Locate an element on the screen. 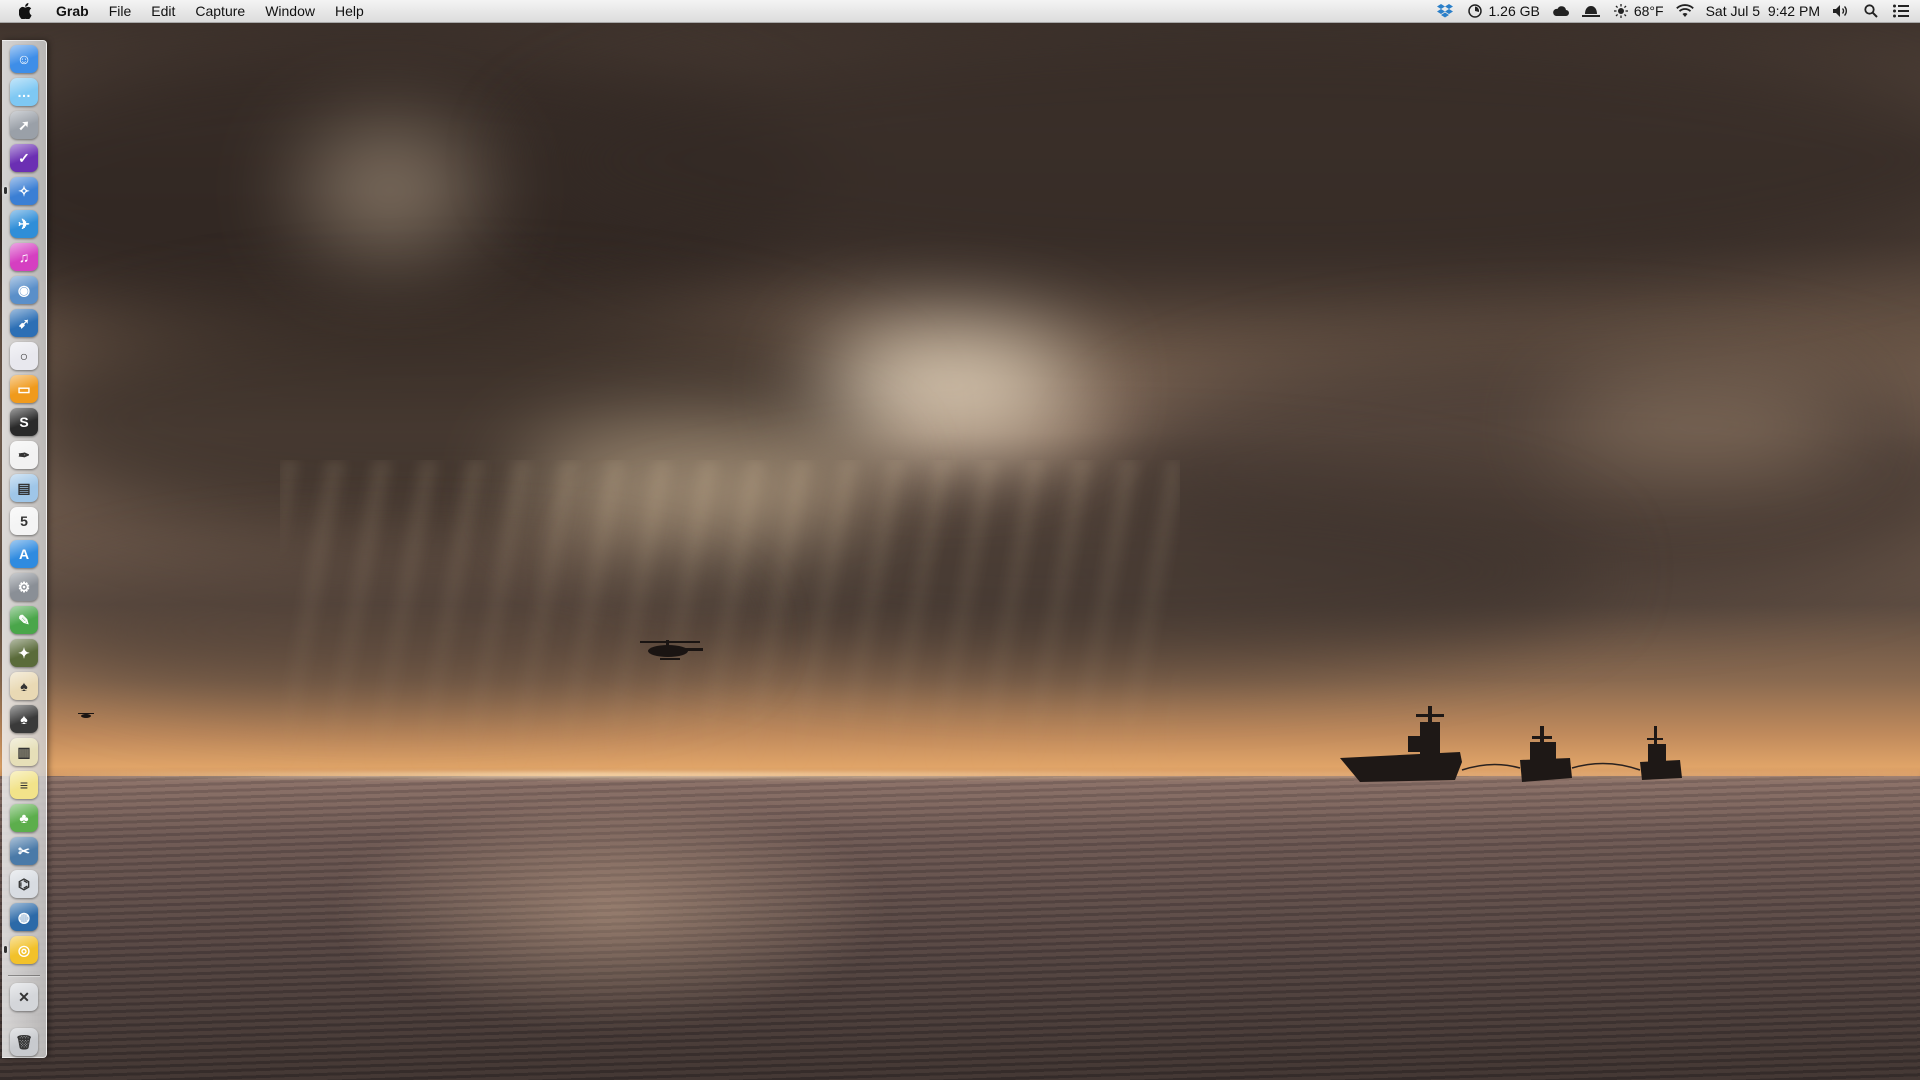 Image resolution: width=1920 pixels, height=1080 pixels. calendar-icon: 5 is located at coordinates (24, 521).